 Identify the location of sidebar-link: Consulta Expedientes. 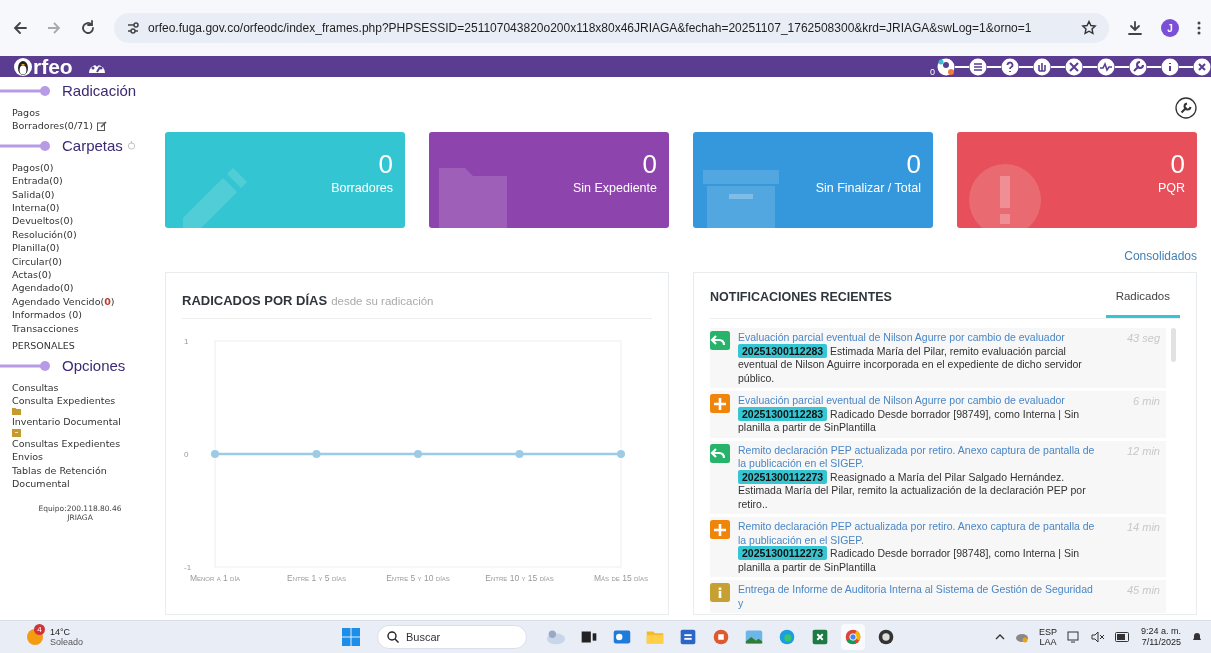
(64, 400).